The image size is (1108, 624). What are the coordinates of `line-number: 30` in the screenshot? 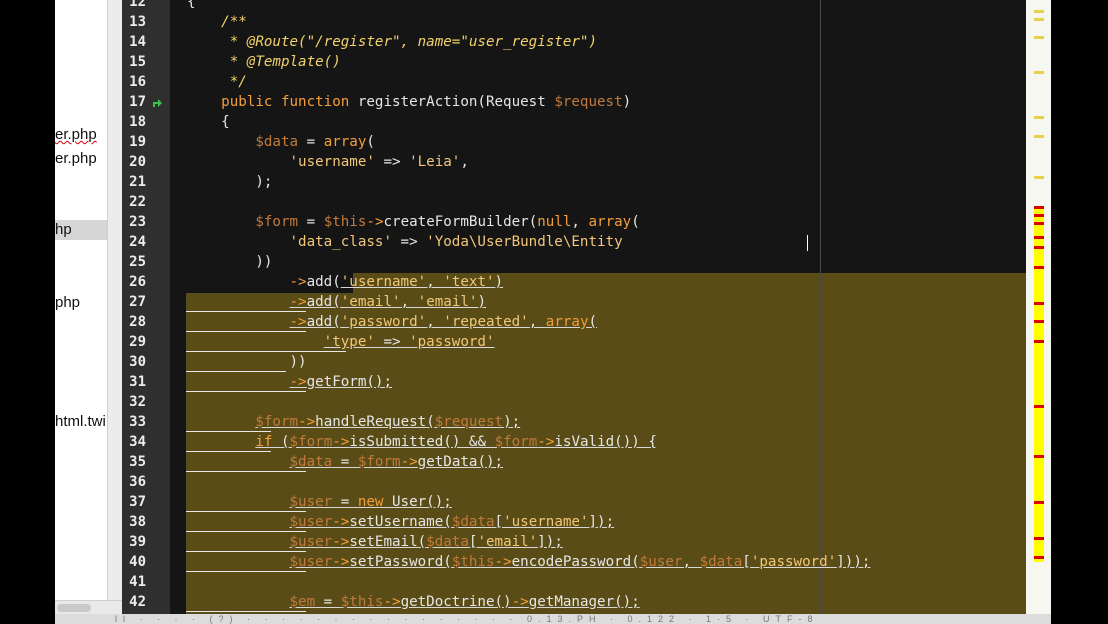 It's located at (137, 362).